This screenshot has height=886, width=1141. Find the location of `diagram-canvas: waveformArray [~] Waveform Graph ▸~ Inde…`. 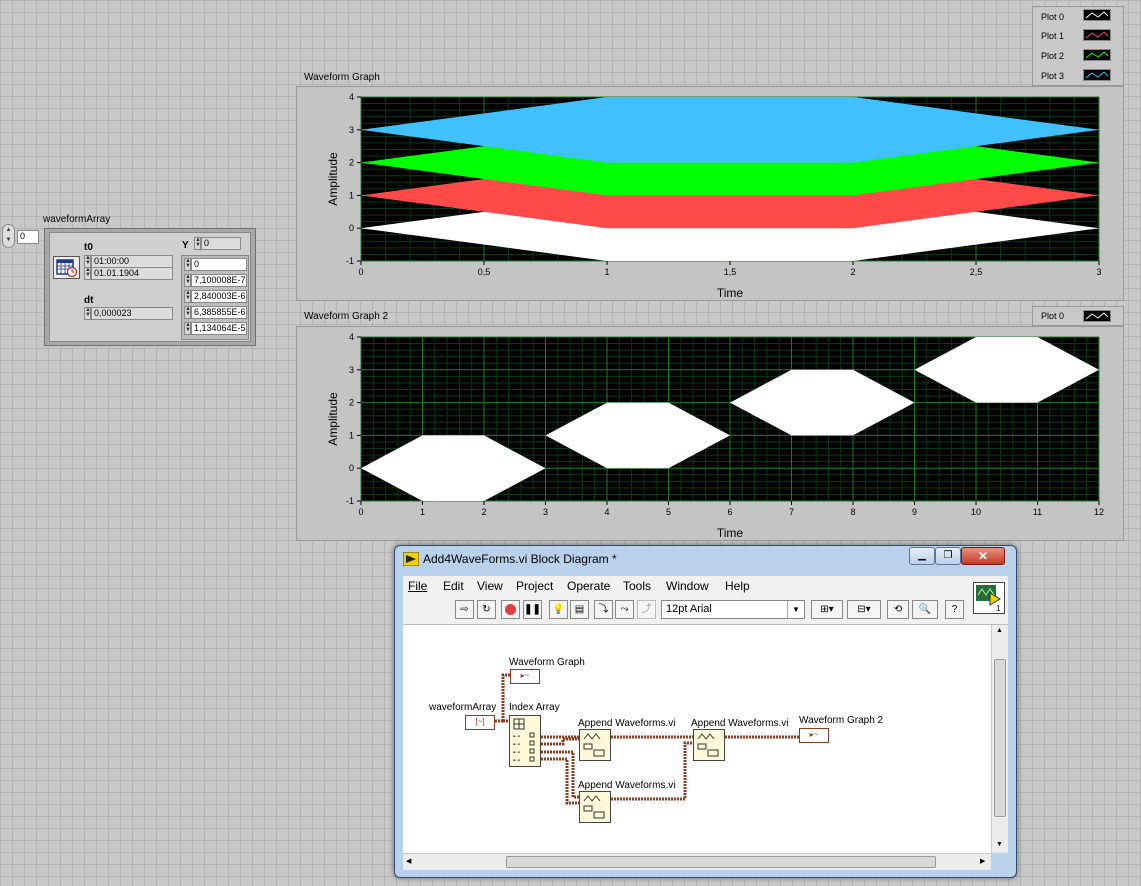

diagram-canvas: waveformArray [~] Waveform Graph ▸~ Inde… is located at coordinates (697, 739).